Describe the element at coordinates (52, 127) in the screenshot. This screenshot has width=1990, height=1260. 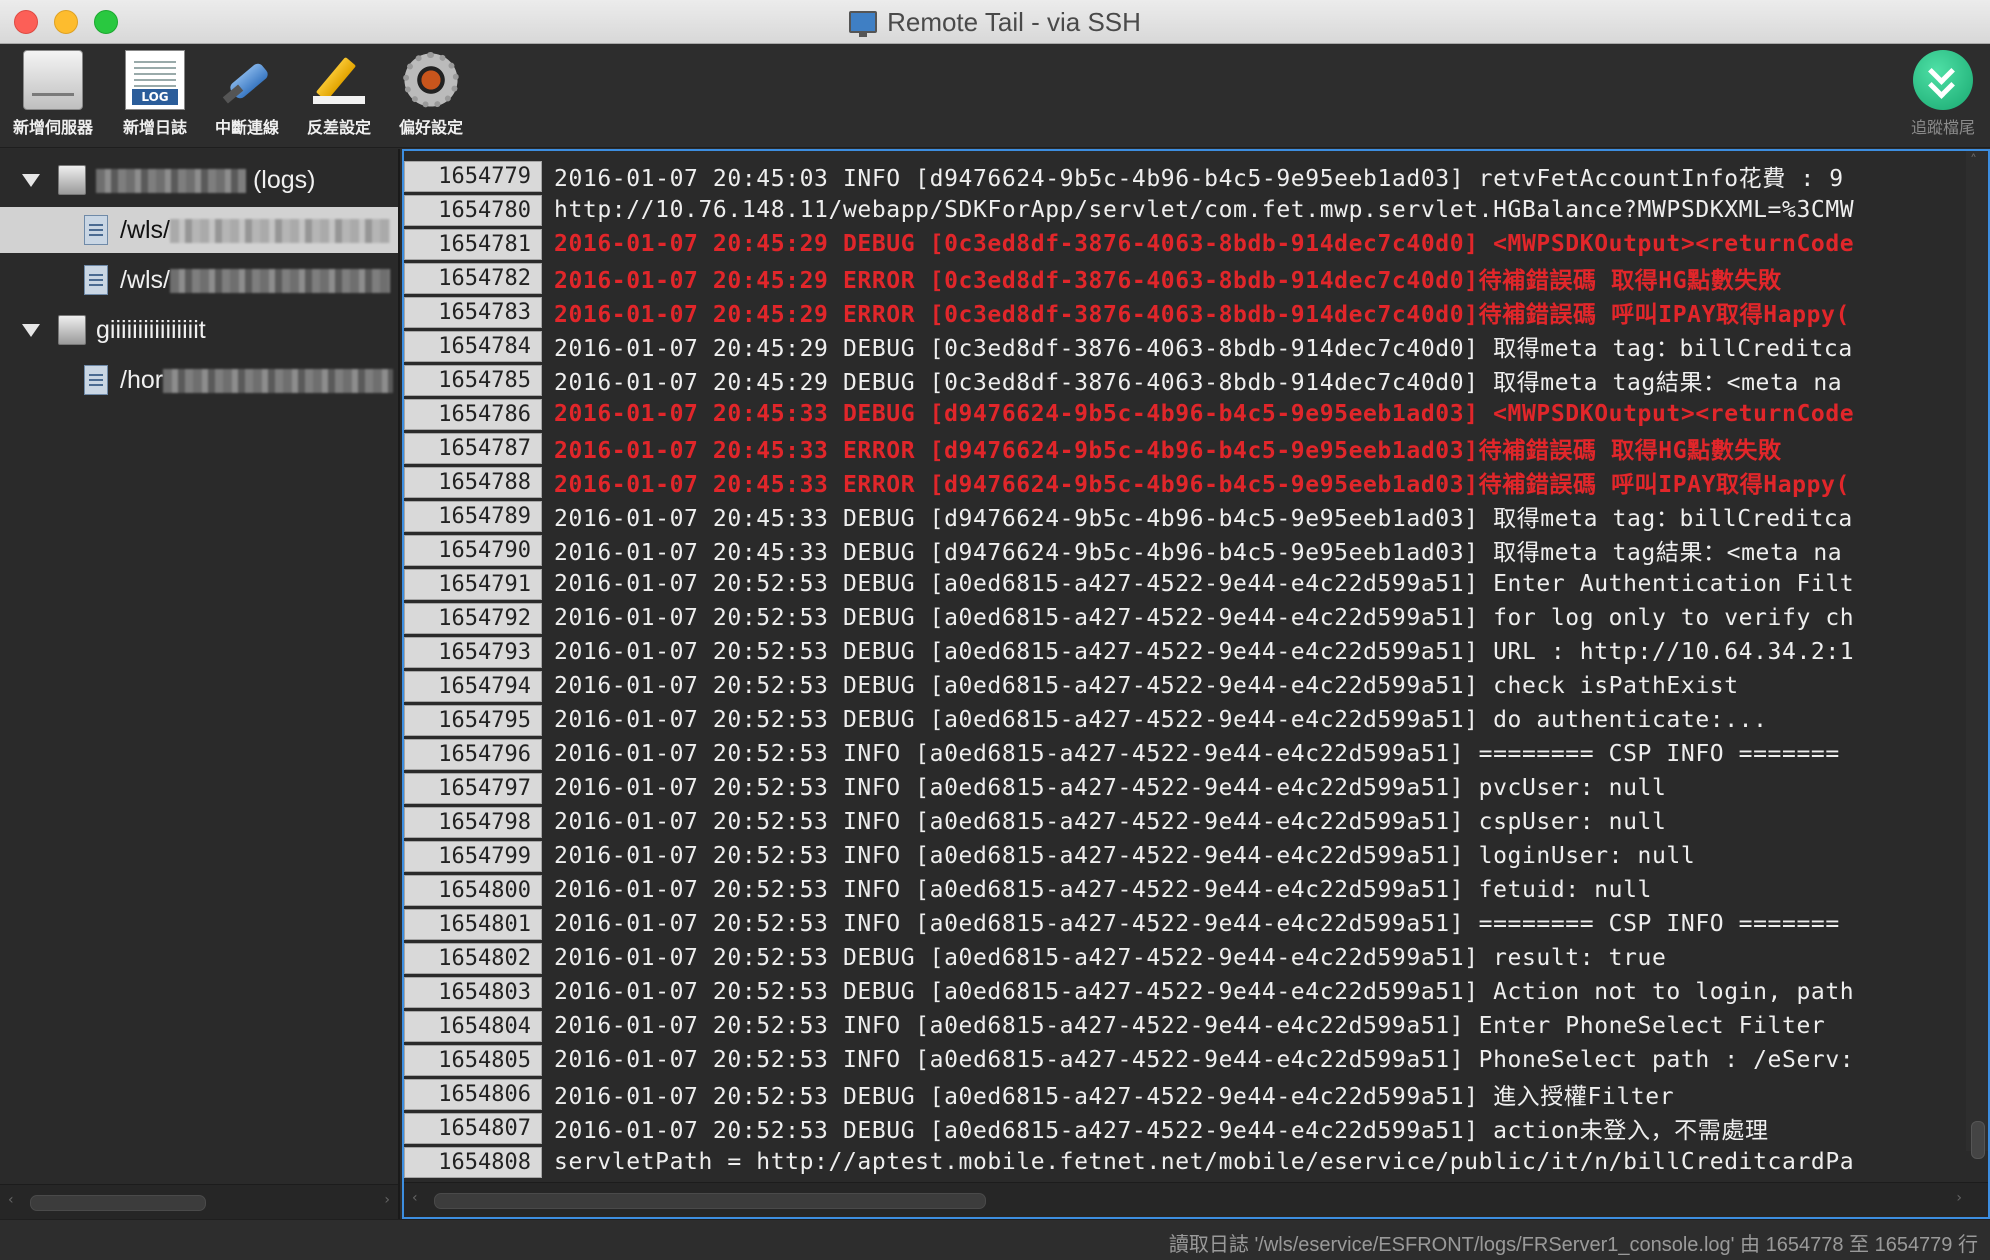
I see `add-server-label: 新增伺服器` at that location.